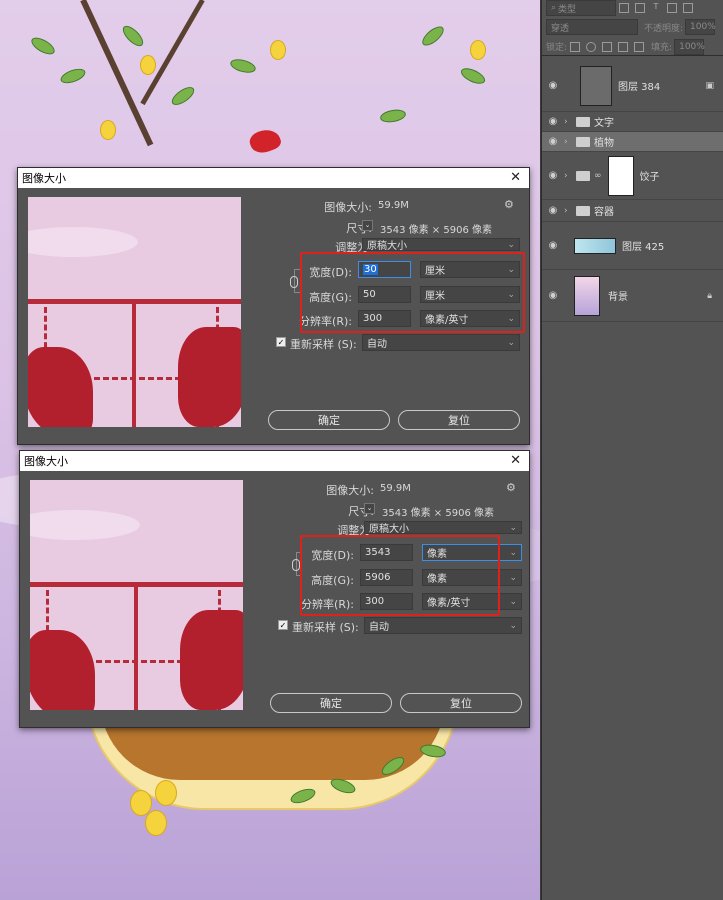 The image size is (723, 900). I want to click on image-size-label: 图像大小:, so click(350, 490).